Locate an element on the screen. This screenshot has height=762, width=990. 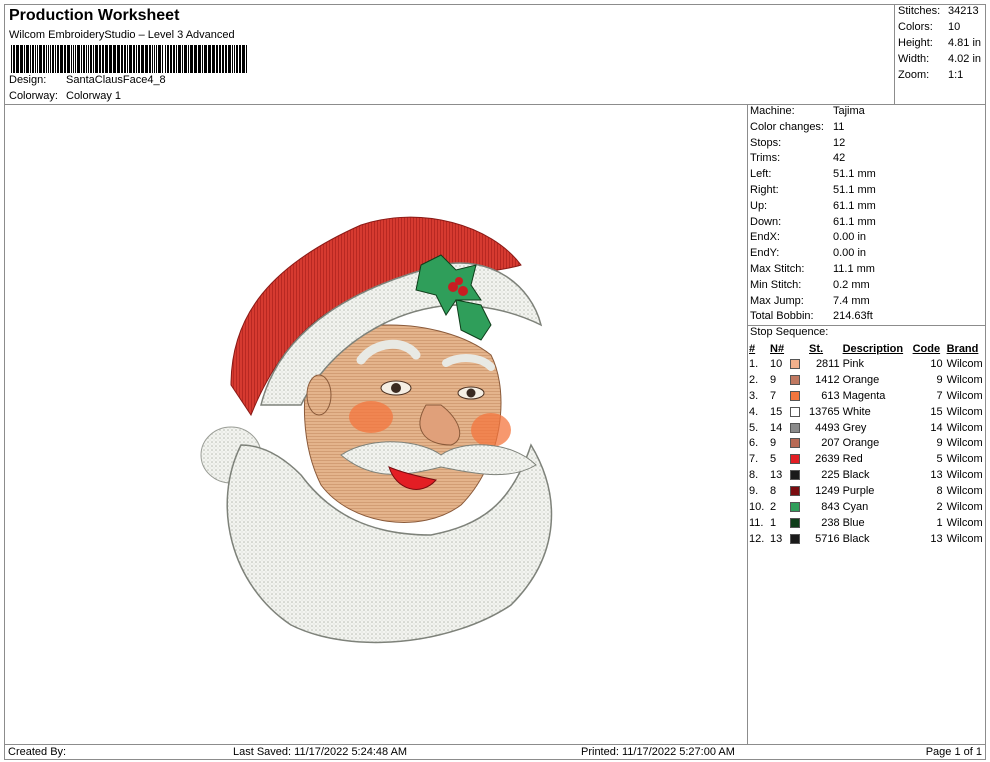
stop-sequence-row: 9. 8 1249 Purple 8 Wilcom is located at coordinates (867, 491).